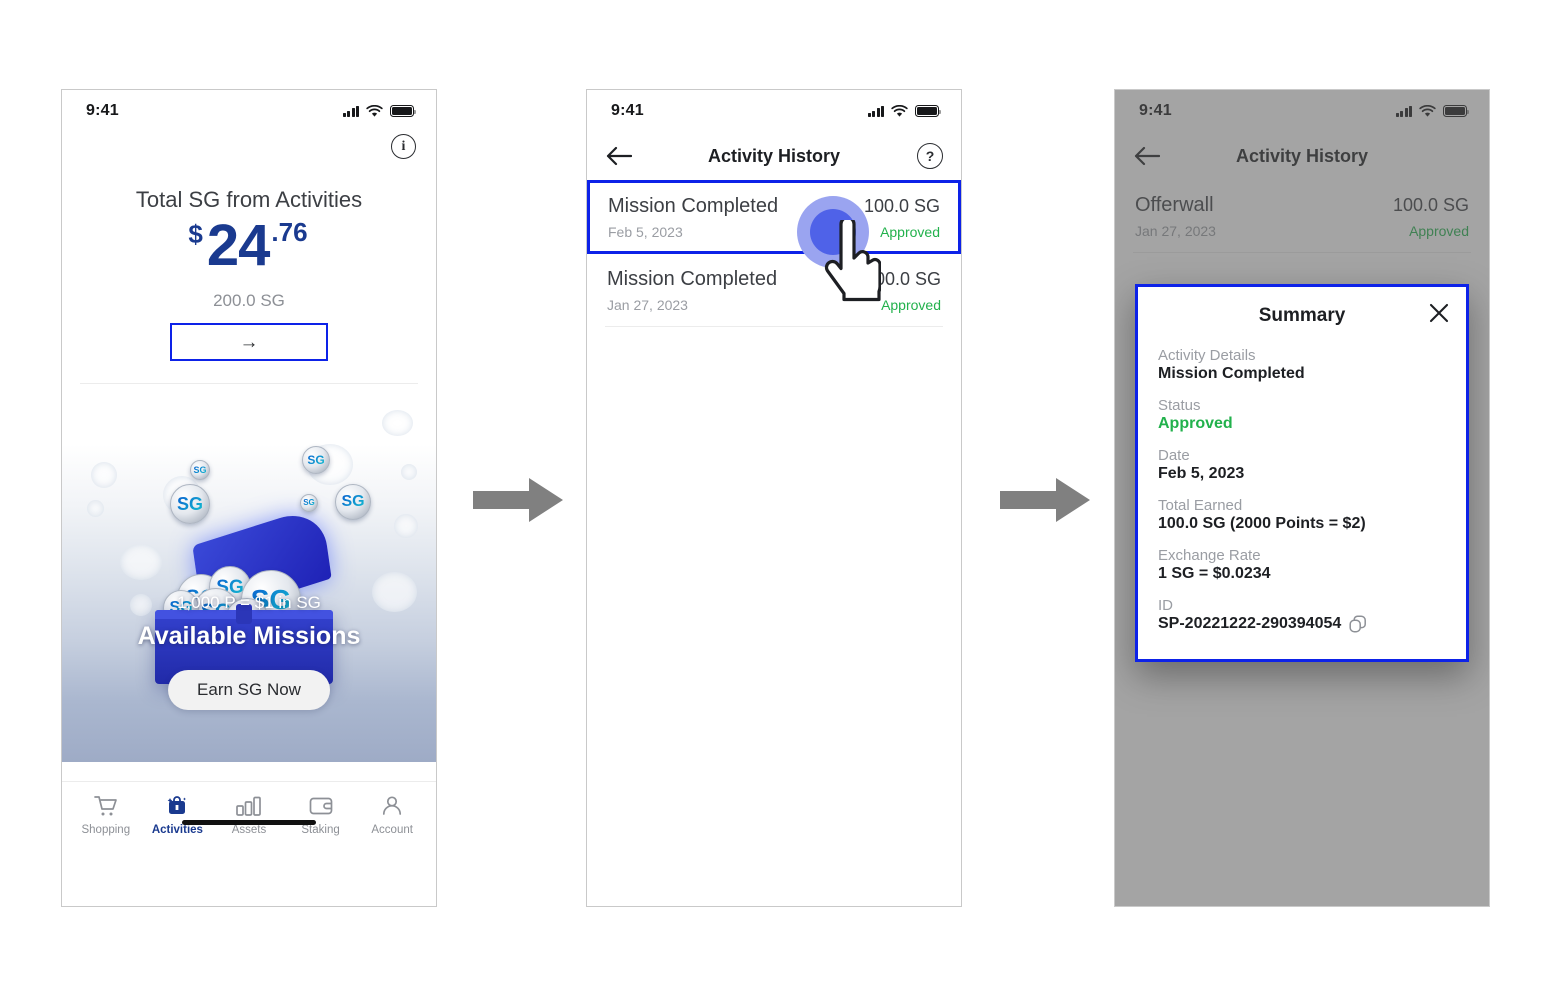  I want to click on banner-subtitle: 1,000 P = $1 in SG, so click(249, 602).